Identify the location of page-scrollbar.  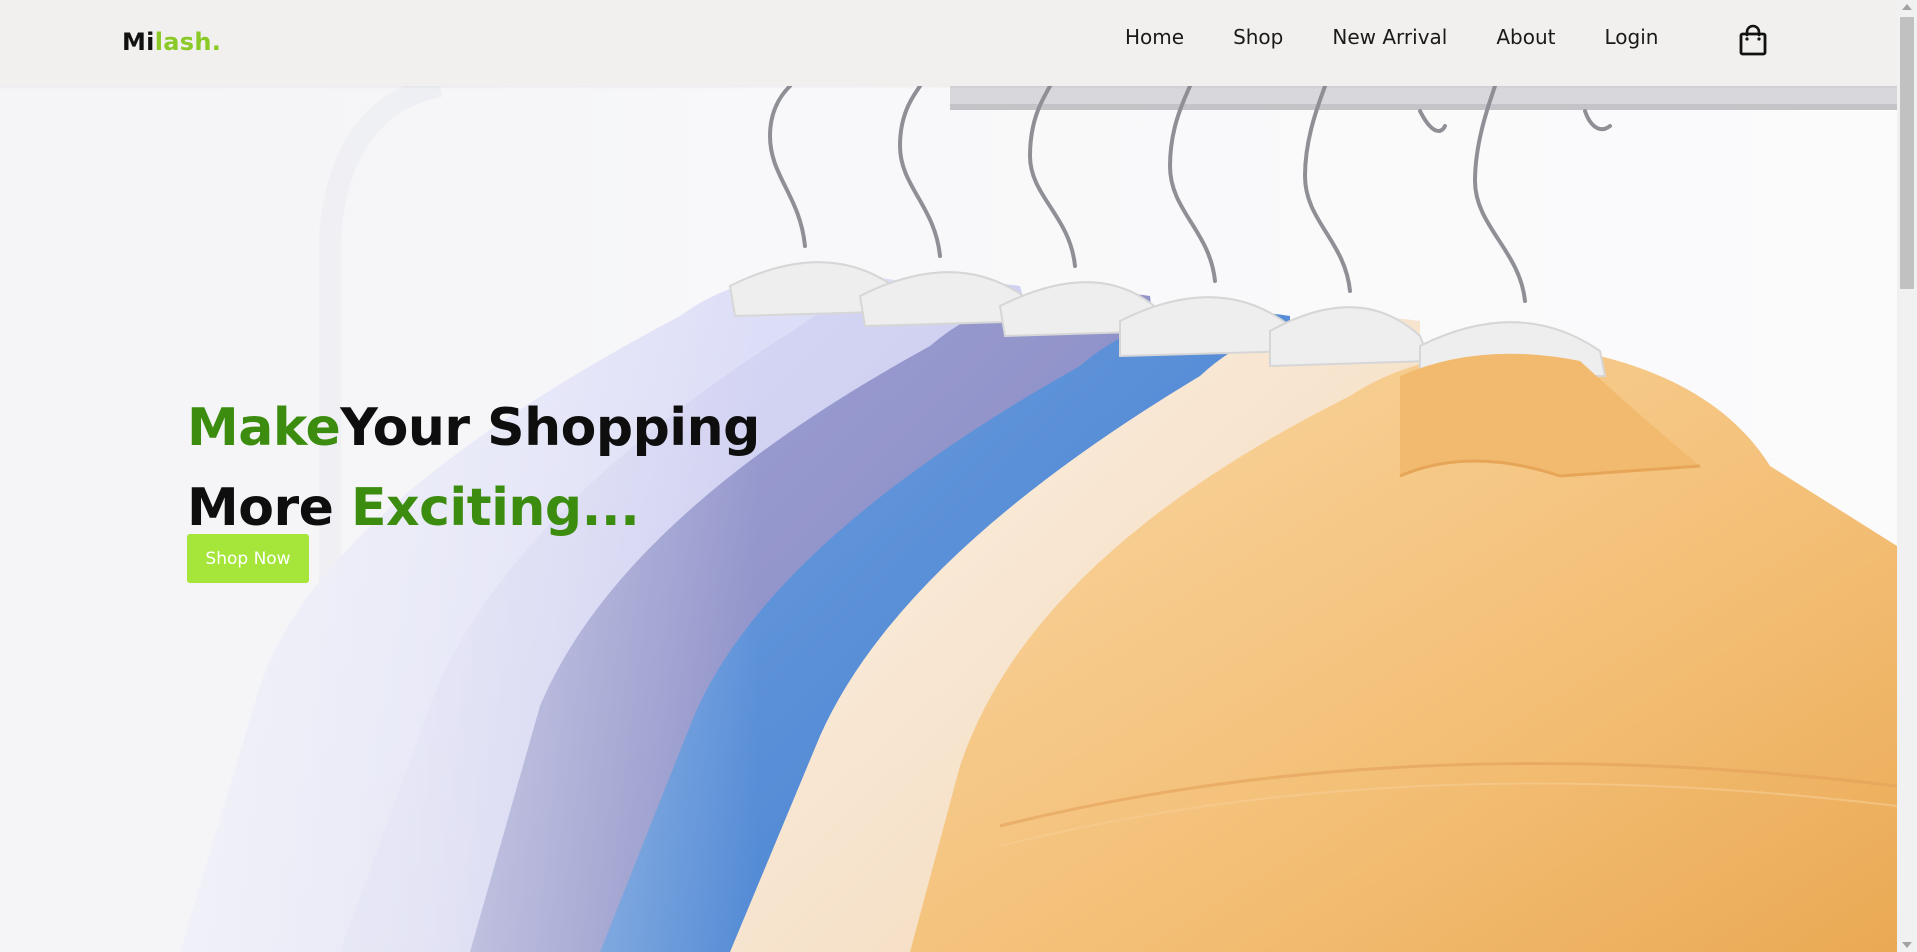
(1907, 476).